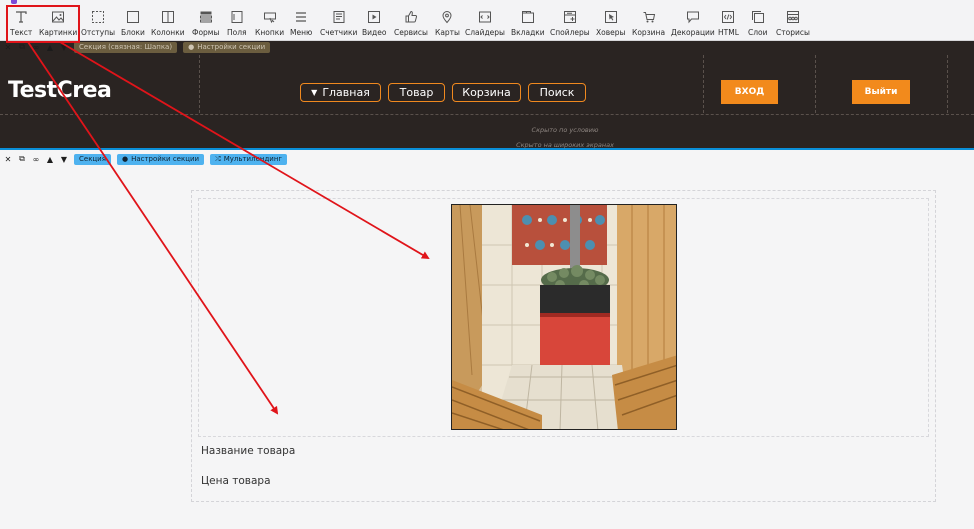  Describe the element at coordinates (270, 32) in the screenshot. I see `toolbar-label: Кнопки` at that location.